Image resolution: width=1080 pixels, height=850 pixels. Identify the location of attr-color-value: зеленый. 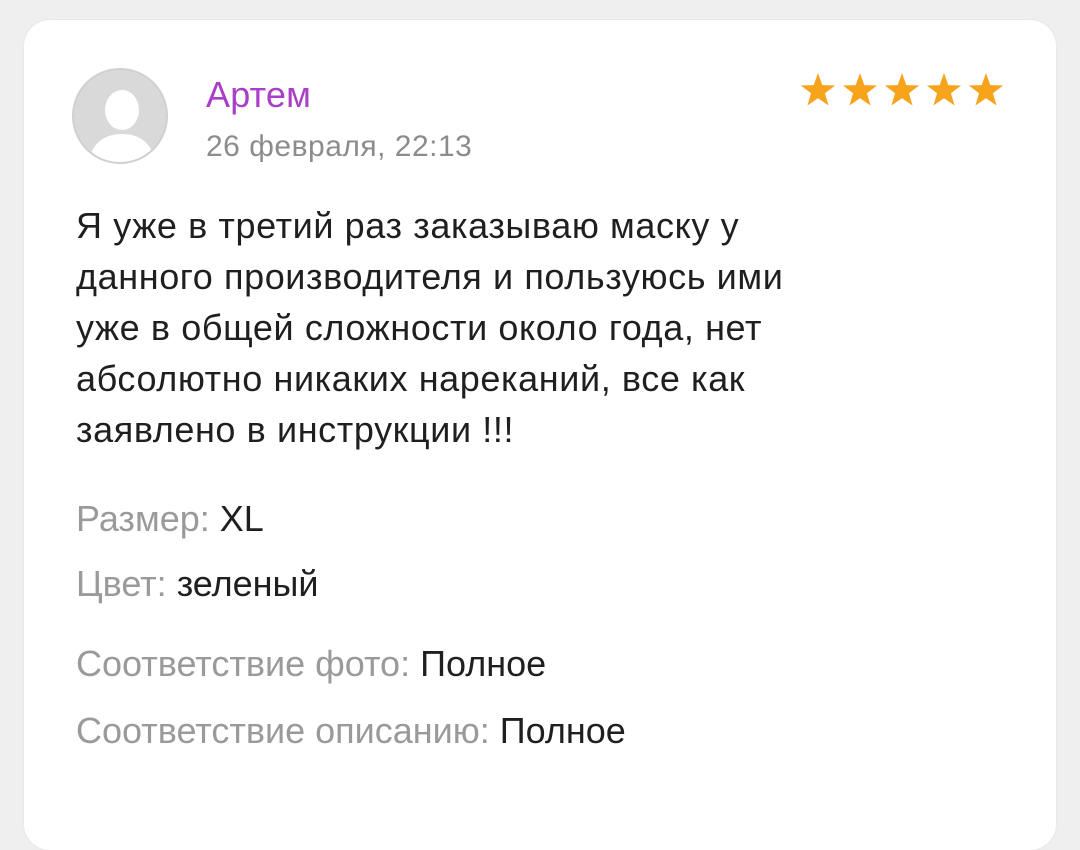
(247, 583).